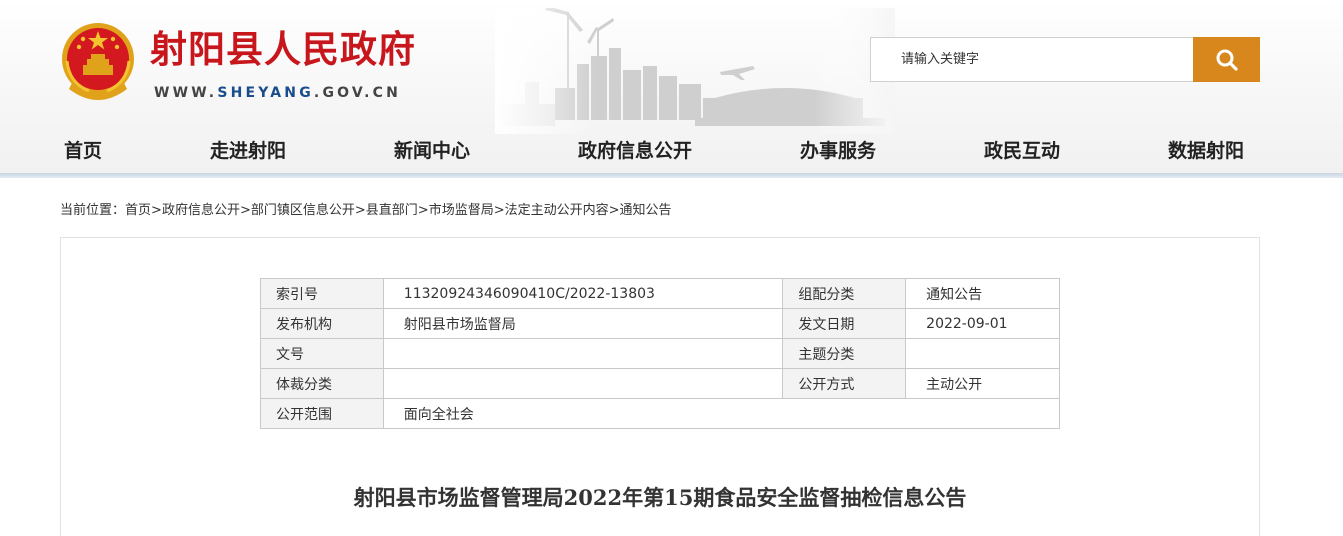 This screenshot has width=1343, height=536. What do you see at coordinates (838, 149) in the screenshot?
I see `nav-item-services: 办事服务` at bounding box center [838, 149].